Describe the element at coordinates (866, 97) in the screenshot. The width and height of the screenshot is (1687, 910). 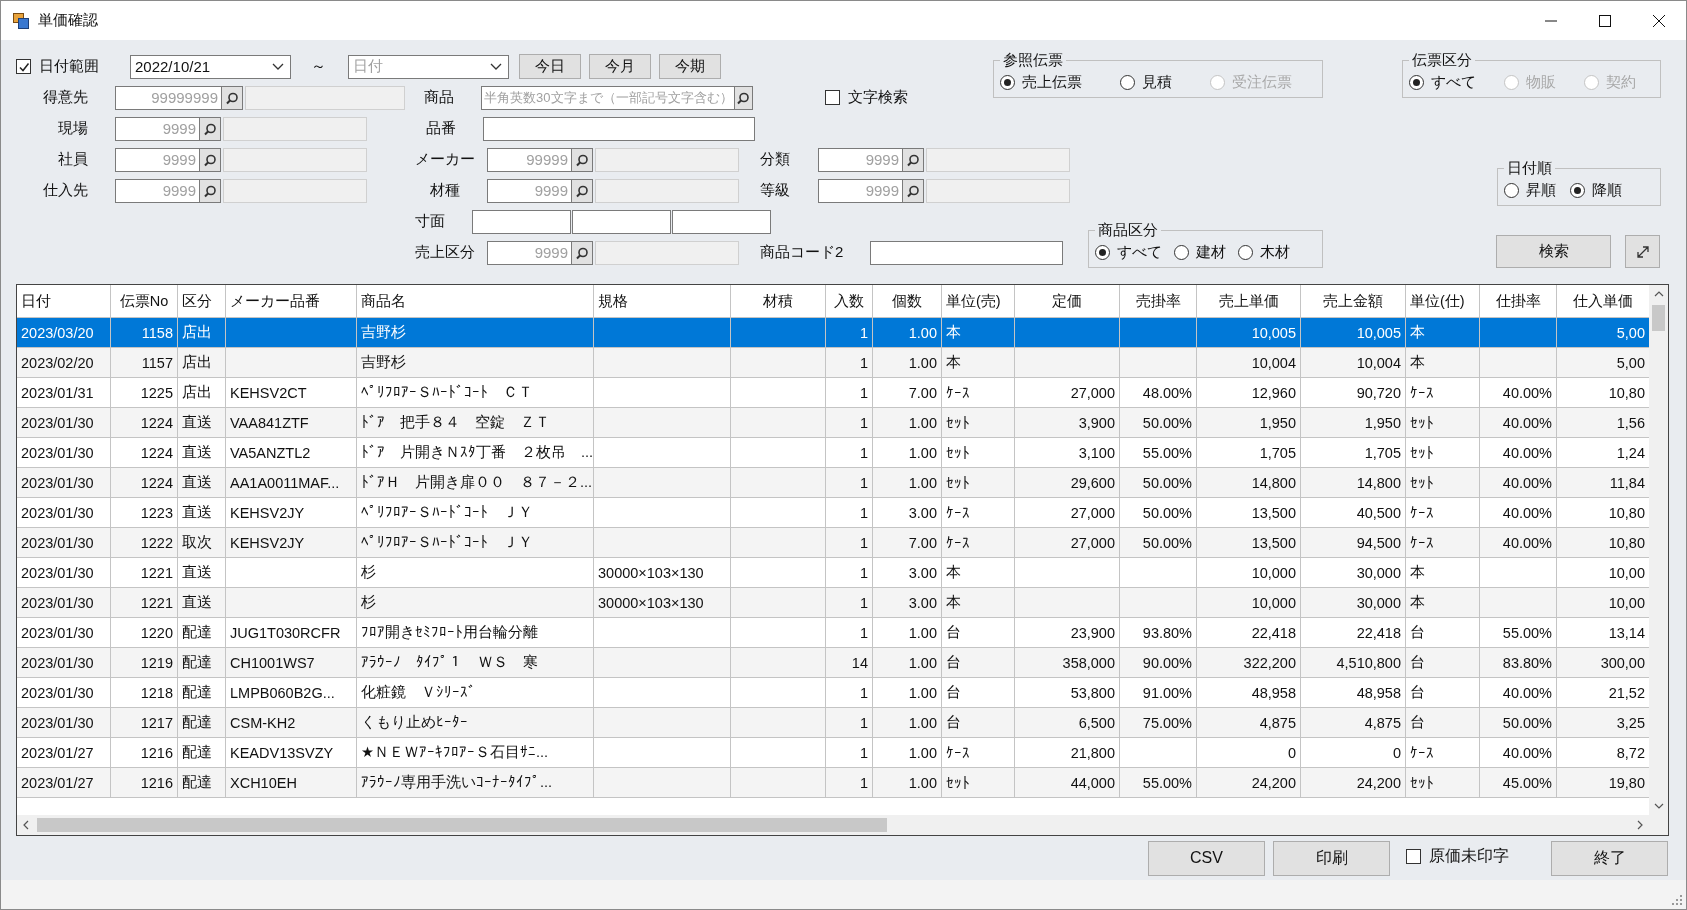
I see `checkbox: 文字検索` at that location.